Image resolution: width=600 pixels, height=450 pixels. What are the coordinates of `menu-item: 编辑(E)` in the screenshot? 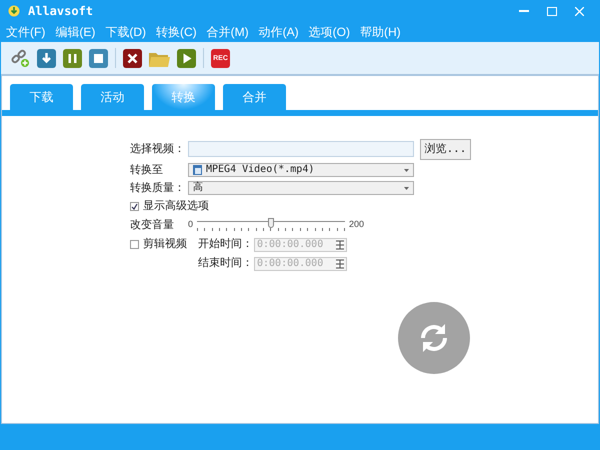 It's located at (75, 32).